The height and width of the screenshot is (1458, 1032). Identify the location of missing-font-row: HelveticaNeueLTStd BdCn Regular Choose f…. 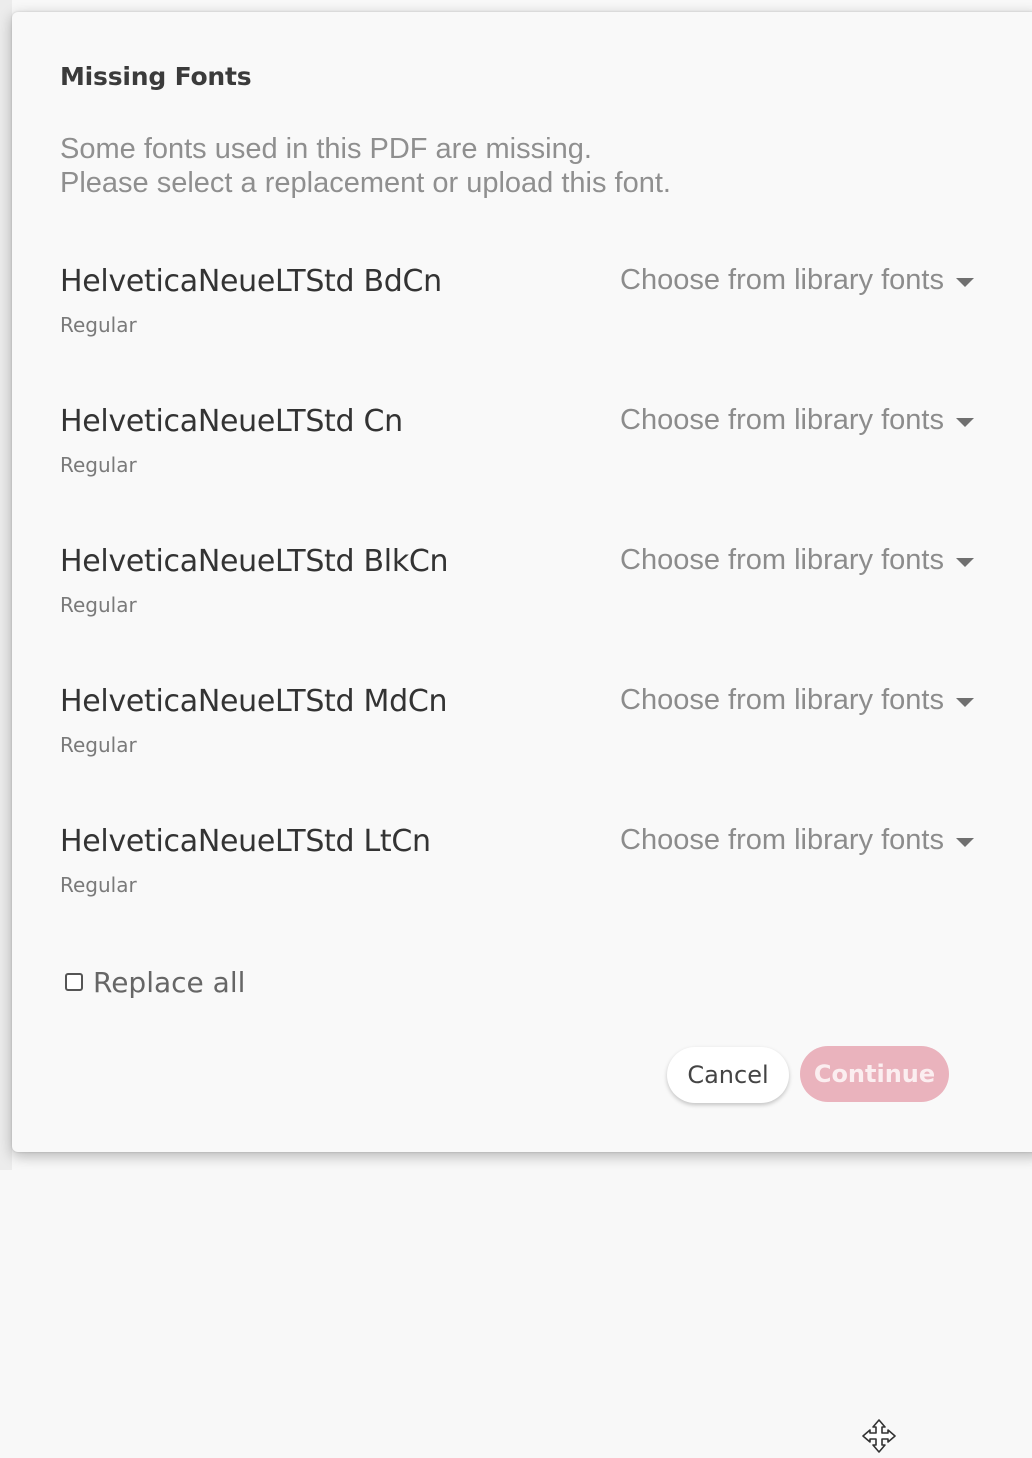
(530, 314).